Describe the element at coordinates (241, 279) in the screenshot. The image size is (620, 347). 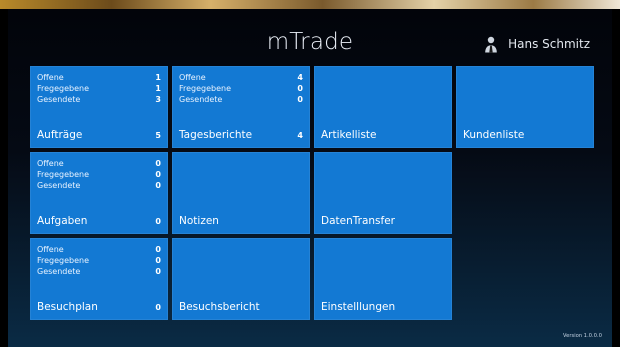
I see `tile-besuchsbericht: Besuchsbericht` at that location.